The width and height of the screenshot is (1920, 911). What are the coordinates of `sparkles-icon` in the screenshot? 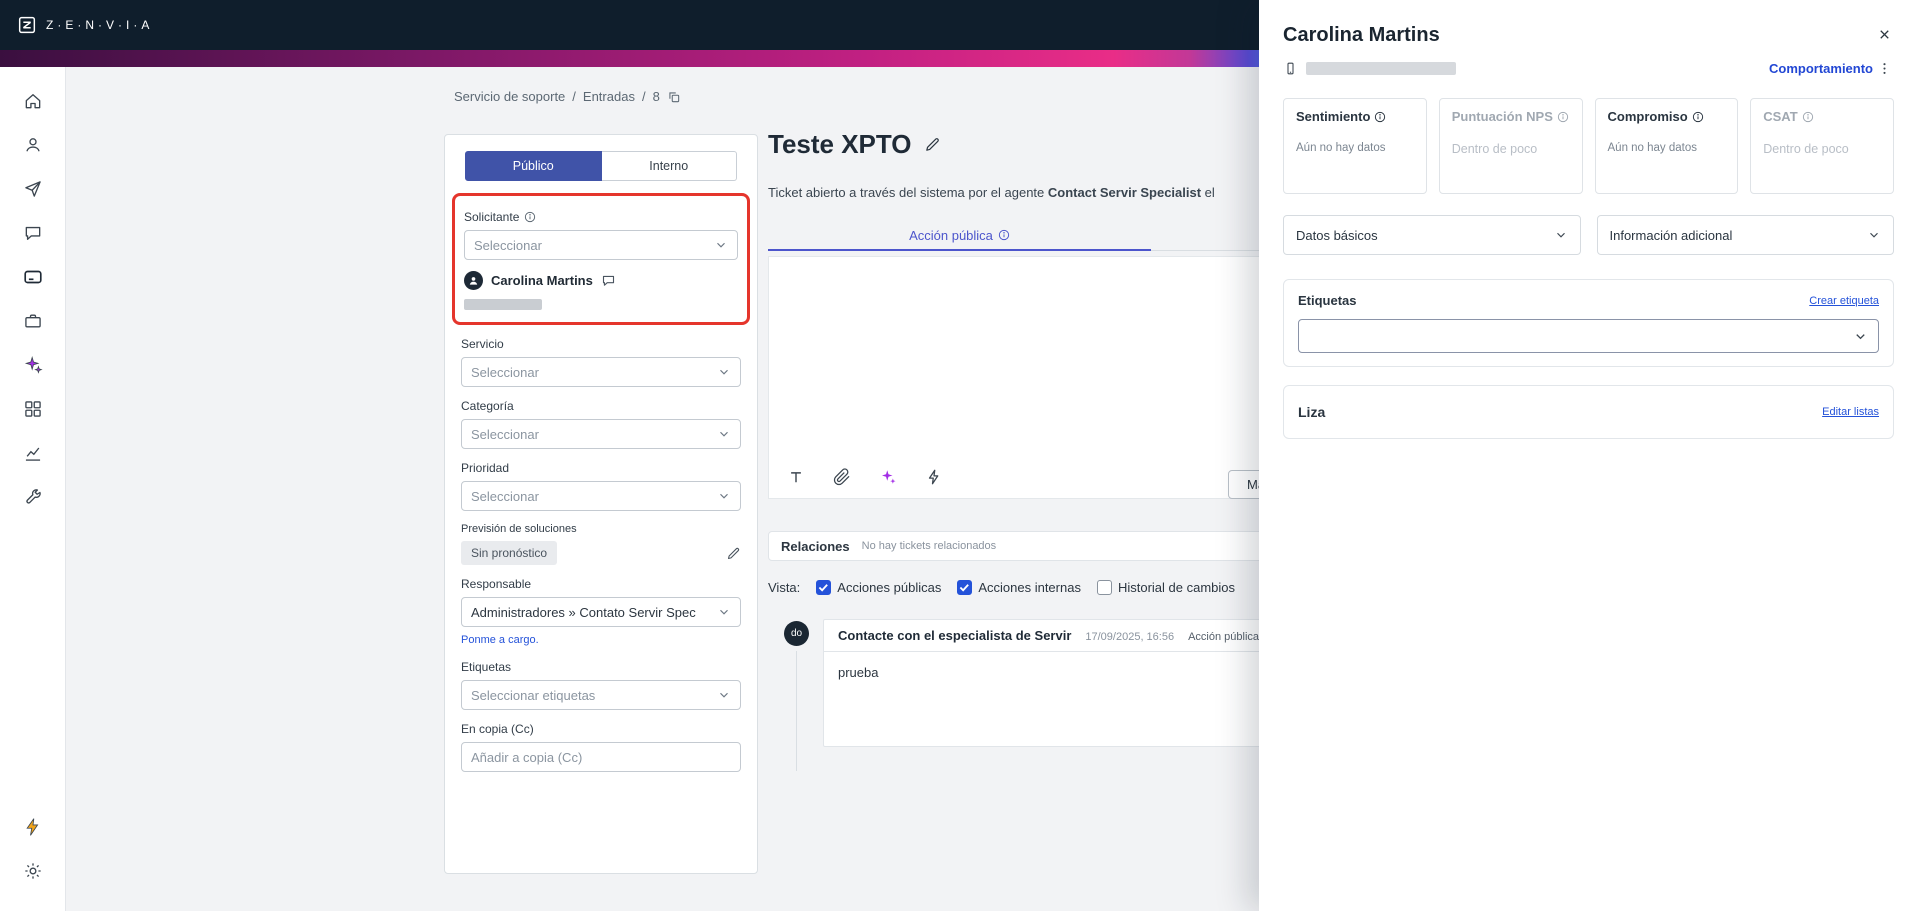 It's located at (889, 477).